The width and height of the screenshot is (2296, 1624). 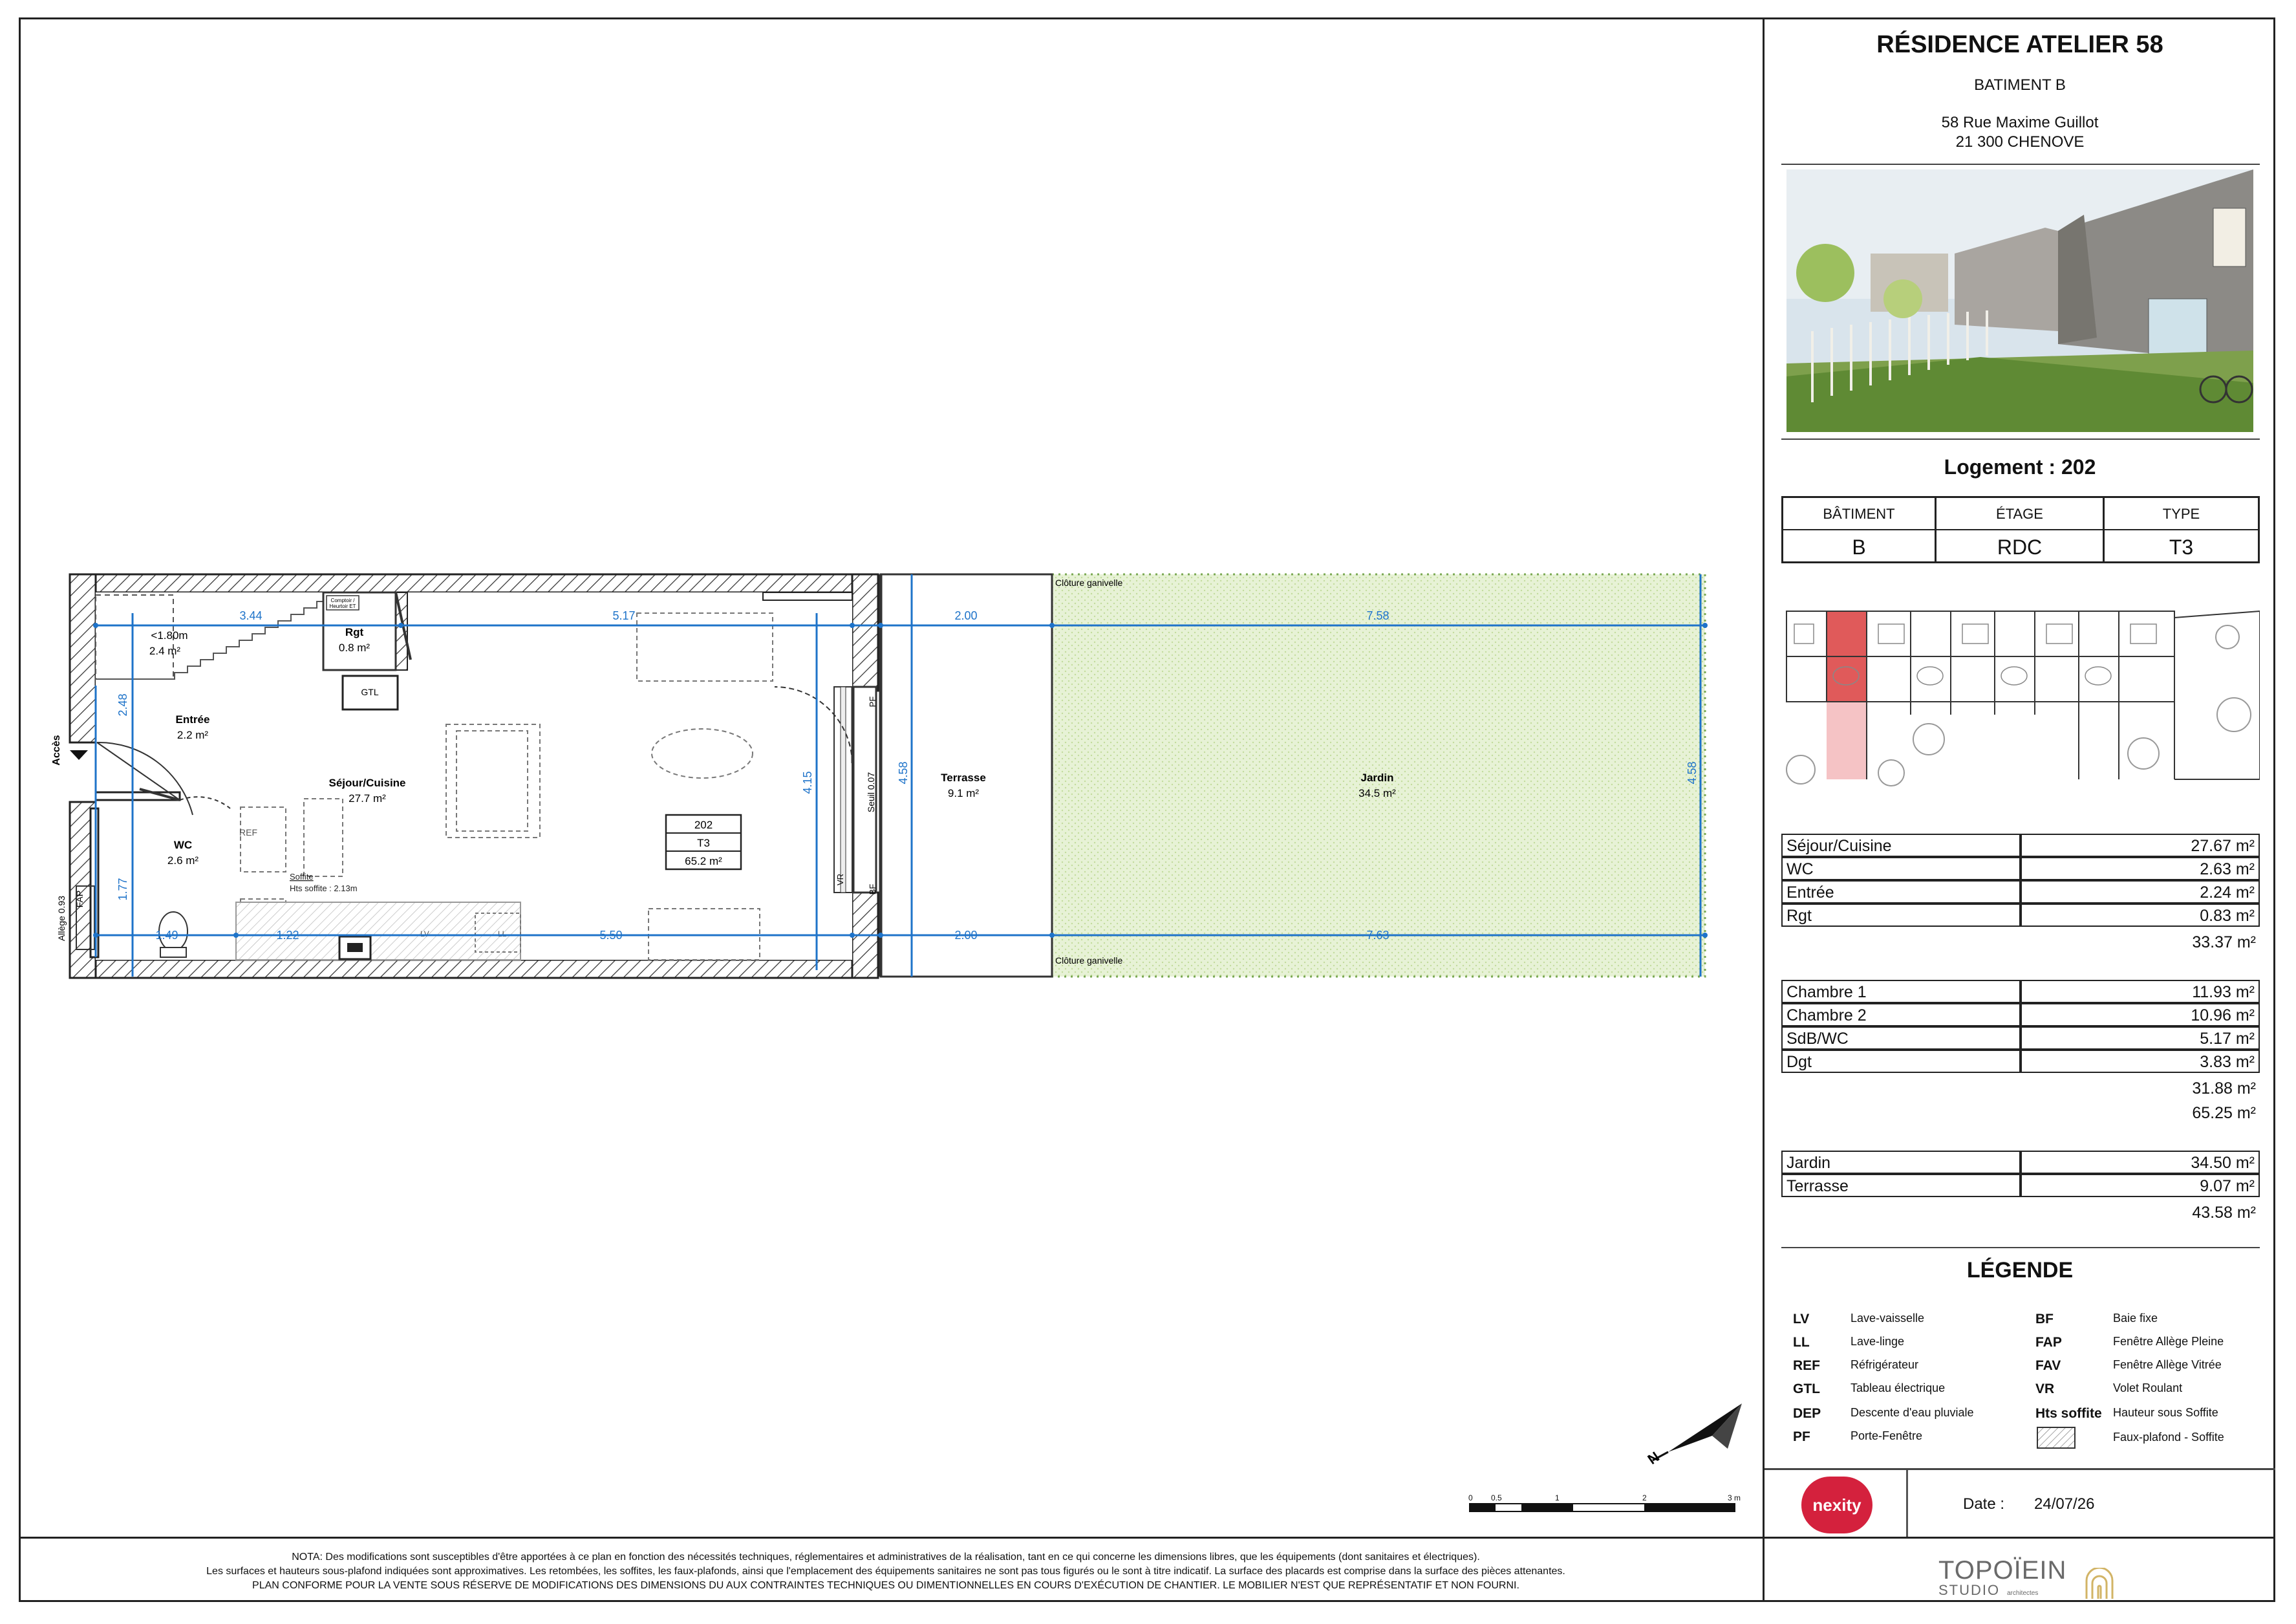 What do you see at coordinates (1878, 1342) in the screenshot?
I see `legend-text: Lave-linge` at bounding box center [1878, 1342].